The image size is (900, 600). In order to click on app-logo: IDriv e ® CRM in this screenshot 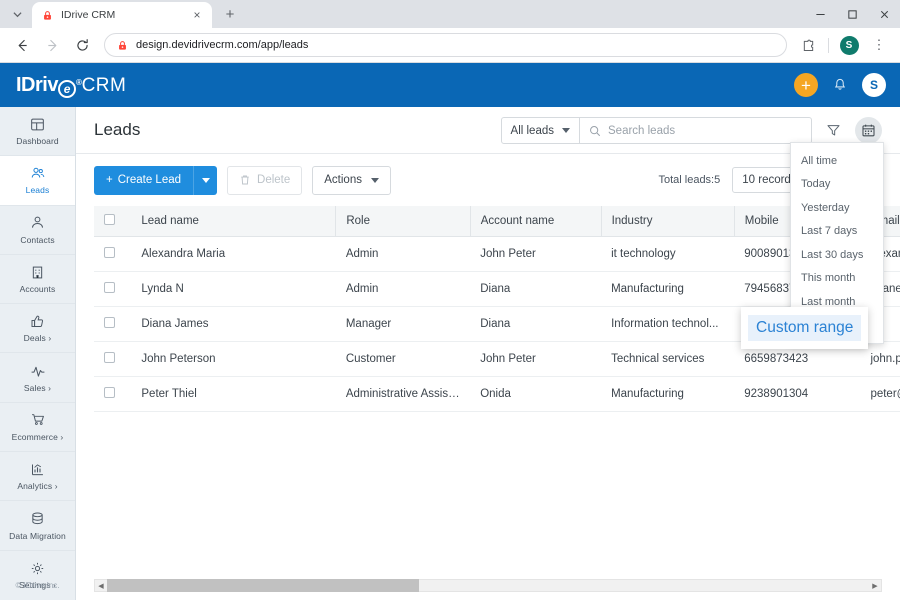, I will do `click(71, 85)`.